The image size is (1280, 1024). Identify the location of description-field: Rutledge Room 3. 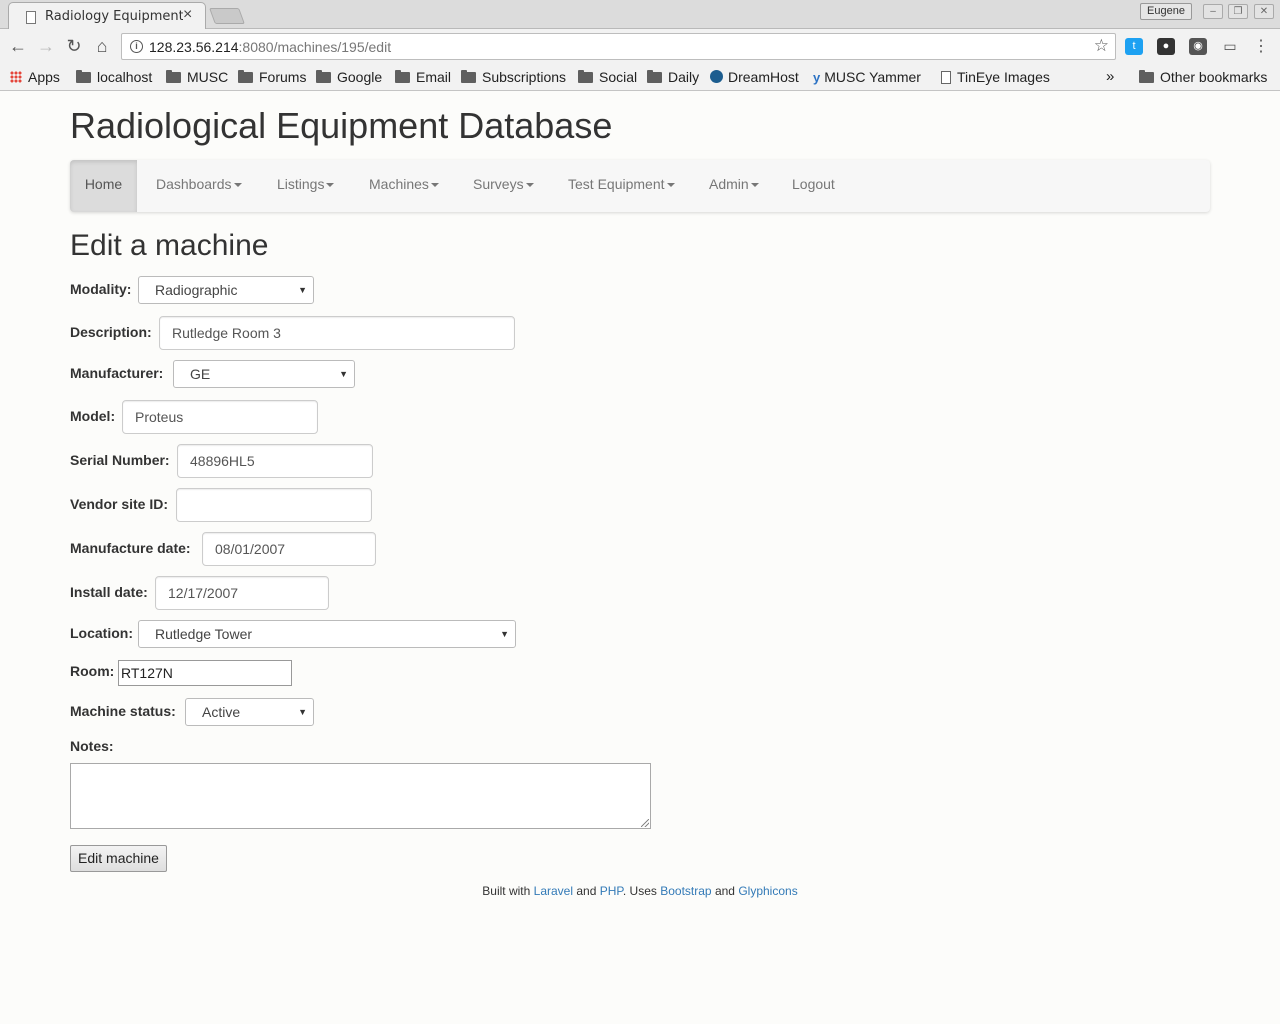
(337, 333).